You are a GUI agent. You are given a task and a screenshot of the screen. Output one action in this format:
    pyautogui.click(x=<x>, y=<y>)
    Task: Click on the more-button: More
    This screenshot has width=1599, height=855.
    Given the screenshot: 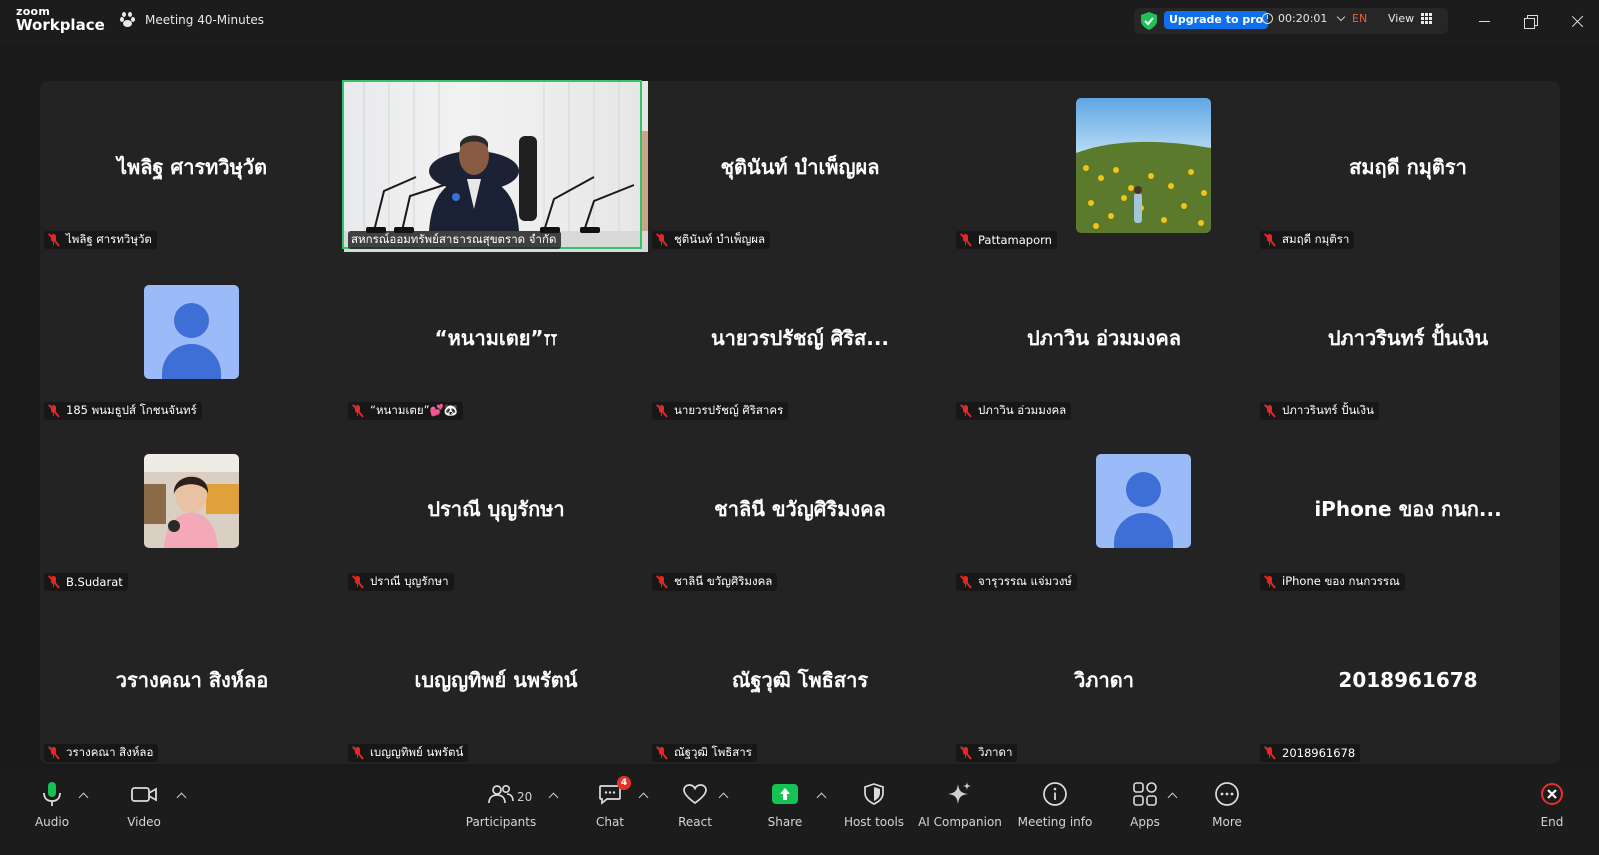 What is the action you would take?
    pyautogui.click(x=1227, y=804)
    